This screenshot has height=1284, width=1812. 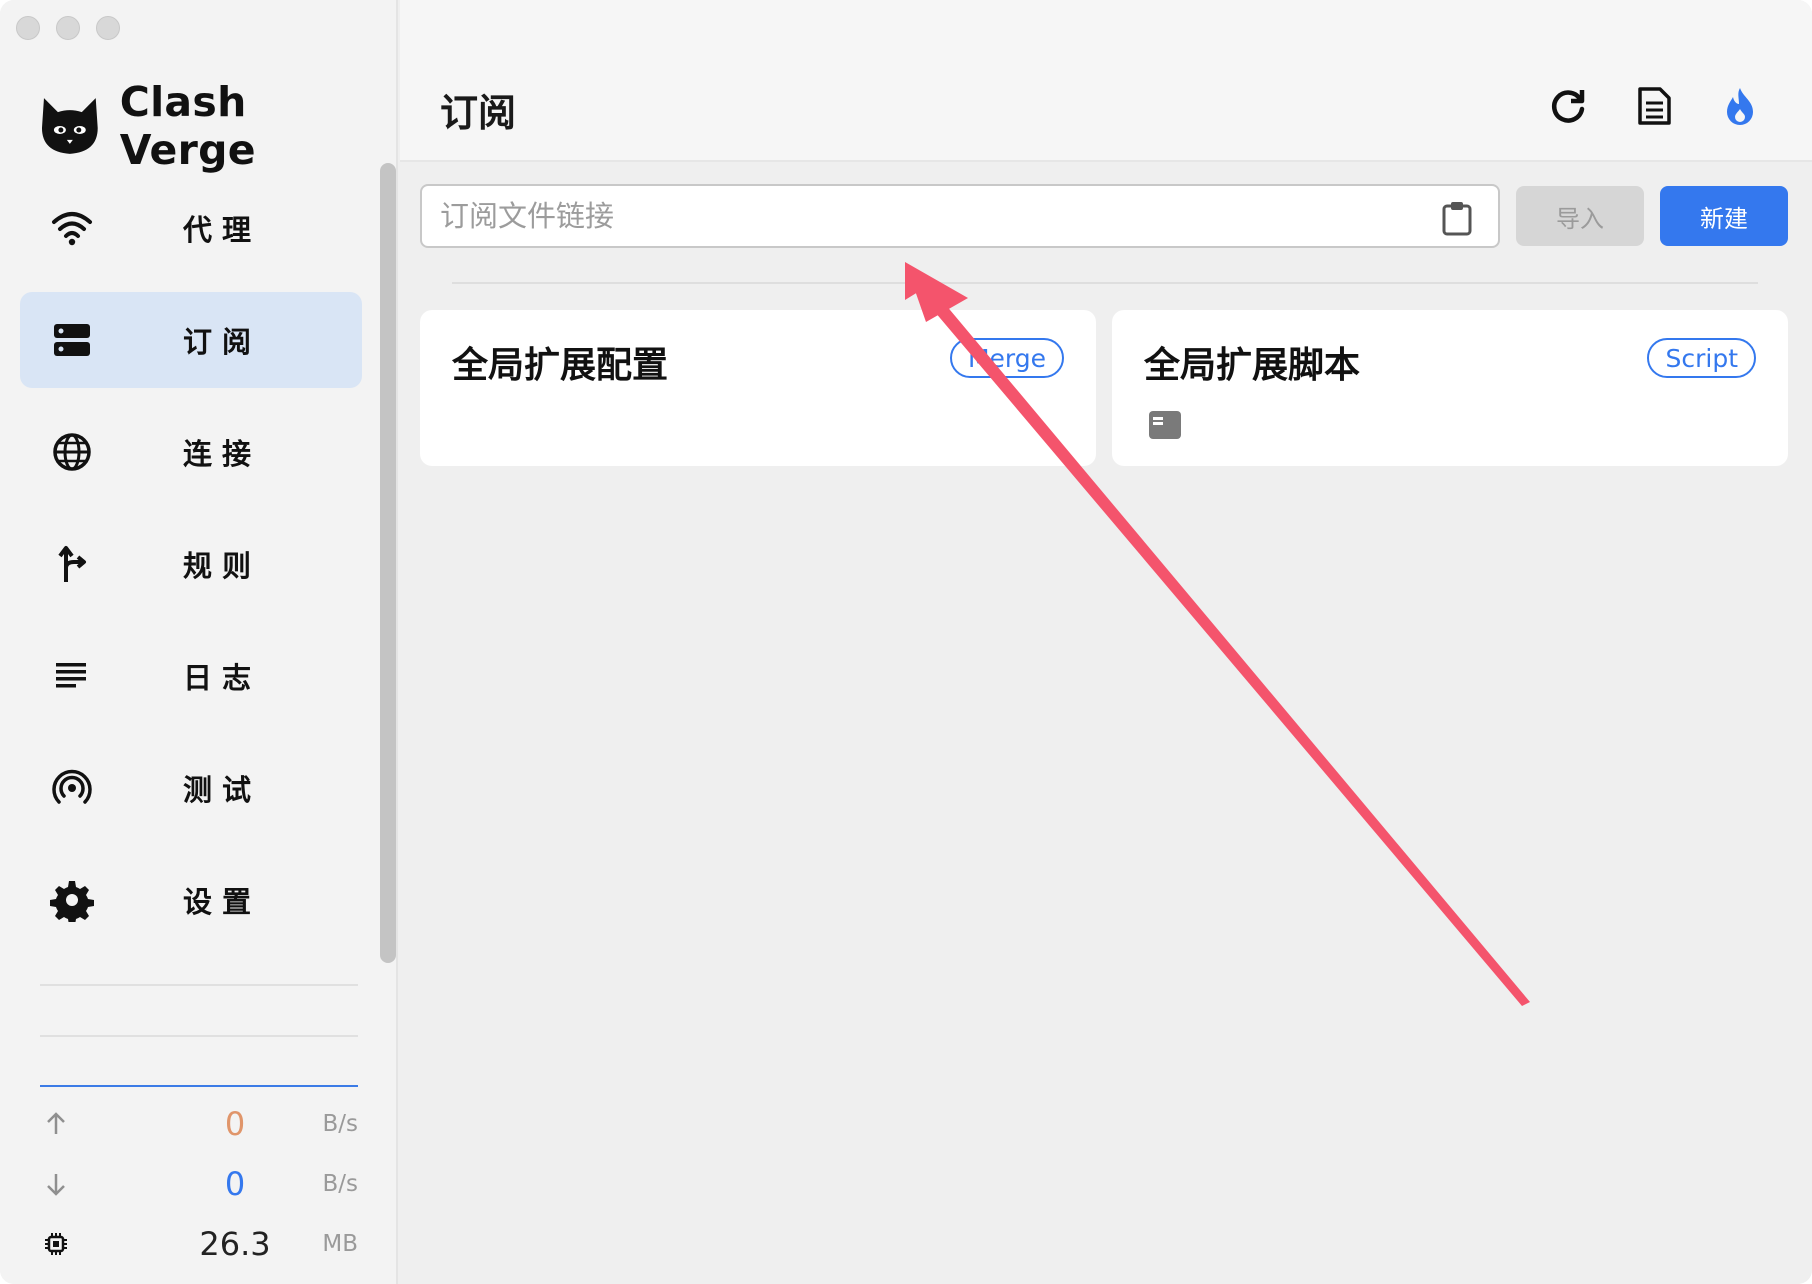 I want to click on sidebar-item-label: 规则, so click(x=222, y=566).